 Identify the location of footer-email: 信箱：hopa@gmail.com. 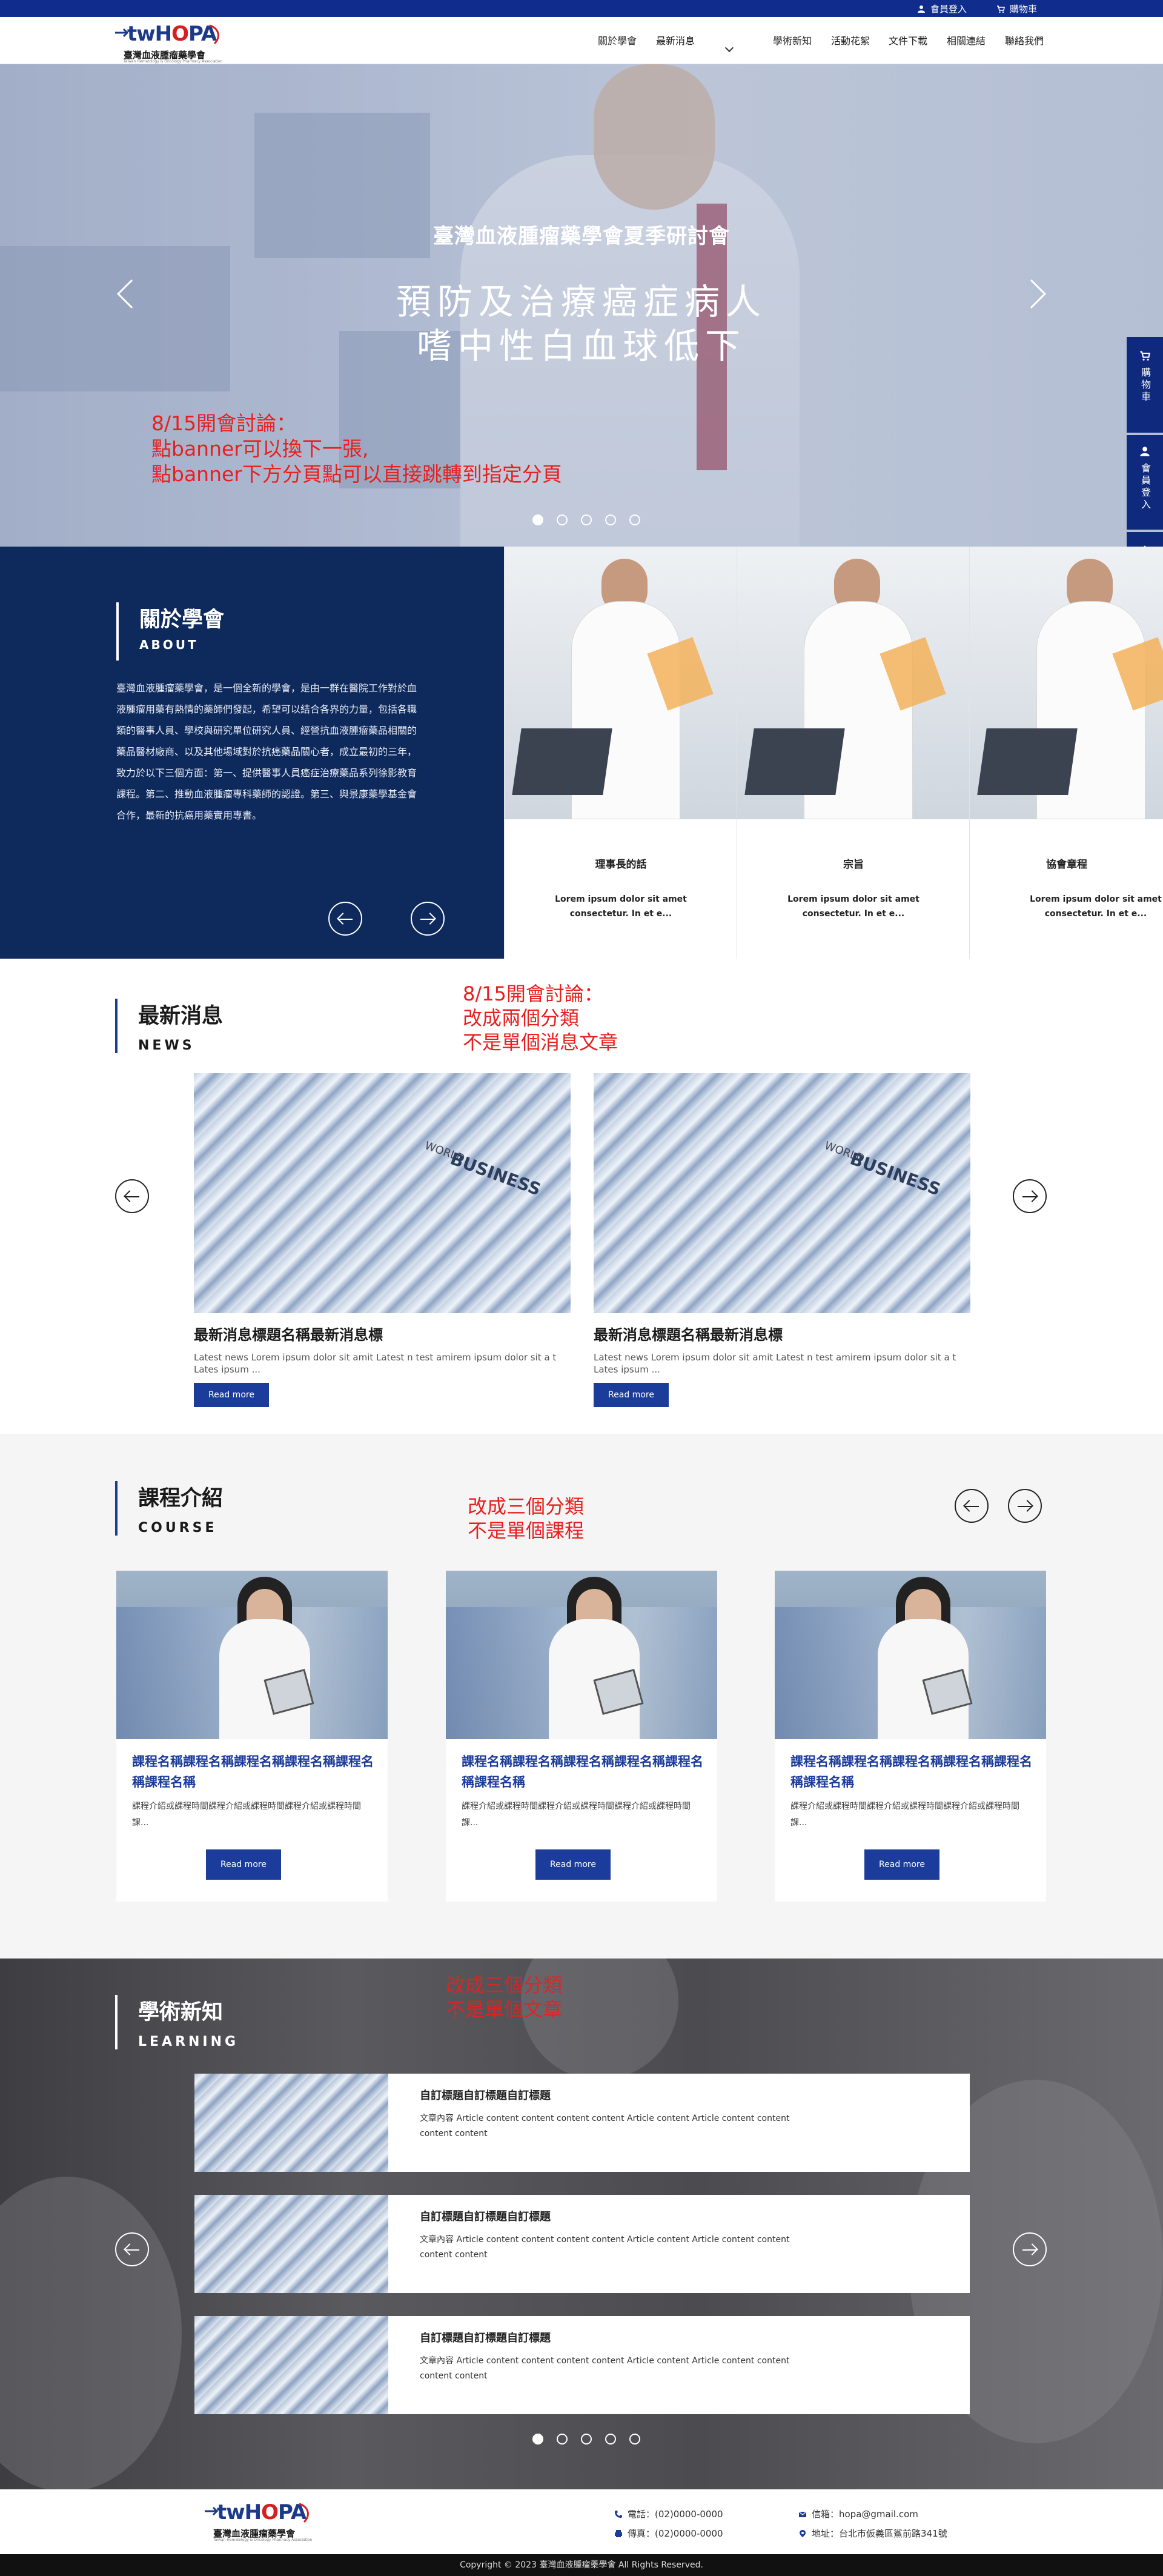
(858, 2514).